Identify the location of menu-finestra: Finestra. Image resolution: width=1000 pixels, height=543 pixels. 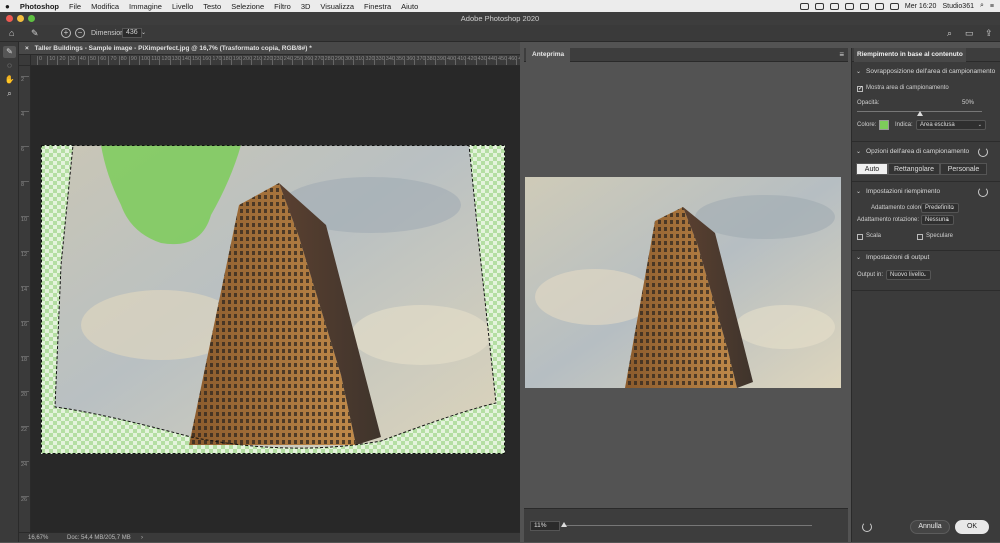
(377, 6).